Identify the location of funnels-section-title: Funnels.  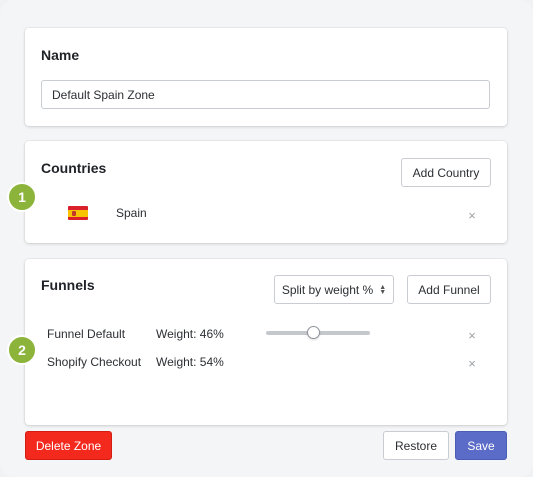
(68, 285).